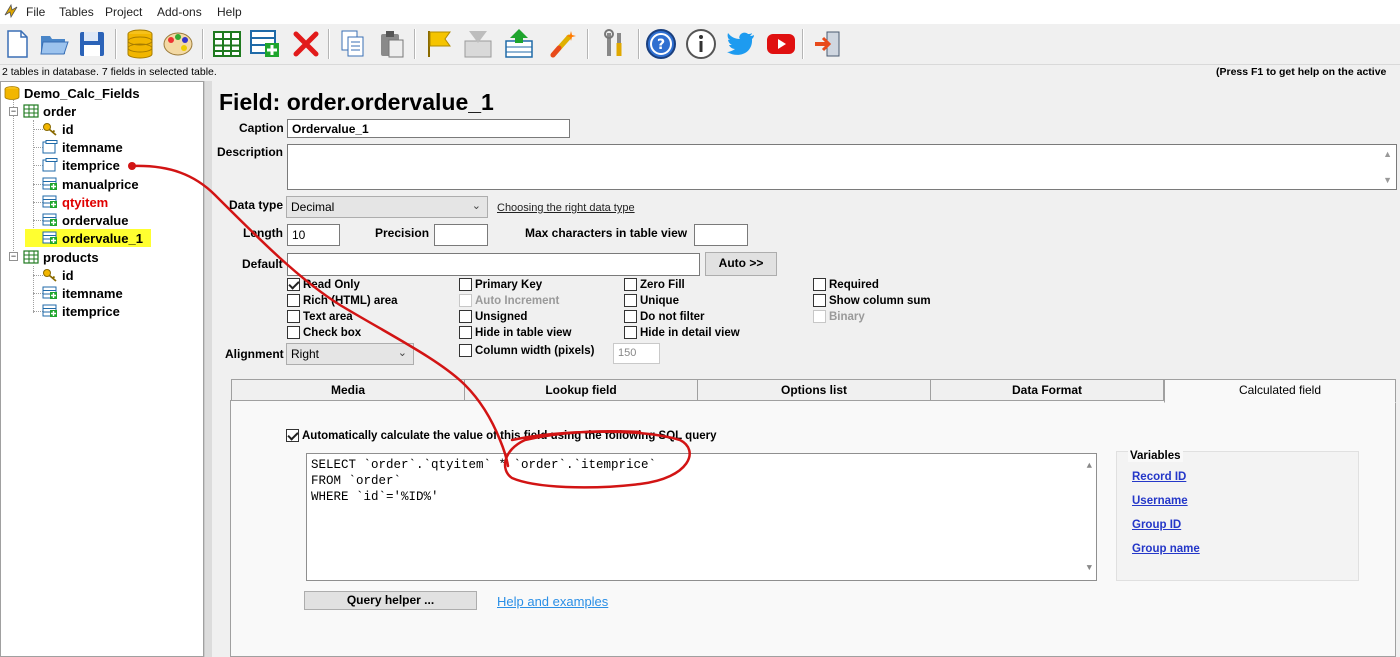 This screenshot has height=657, width=1400. I want to click on checkbox-label: Auto Increment, so click(517, 300).